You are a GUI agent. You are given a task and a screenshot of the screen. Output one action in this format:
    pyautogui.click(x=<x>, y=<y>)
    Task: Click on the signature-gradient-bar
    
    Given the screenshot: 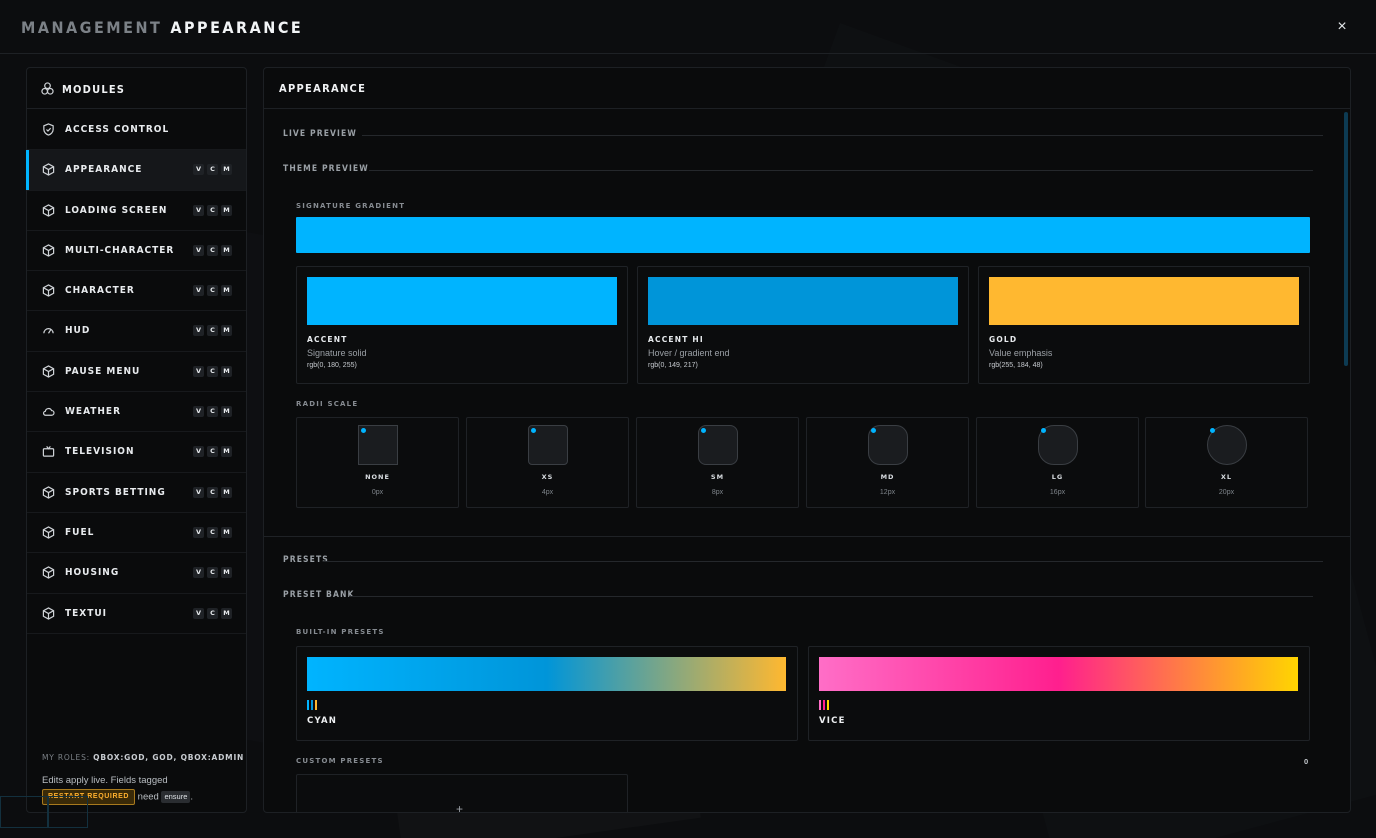 What is the action you would take?
    pyautogui.click(x=803, y=235)
    